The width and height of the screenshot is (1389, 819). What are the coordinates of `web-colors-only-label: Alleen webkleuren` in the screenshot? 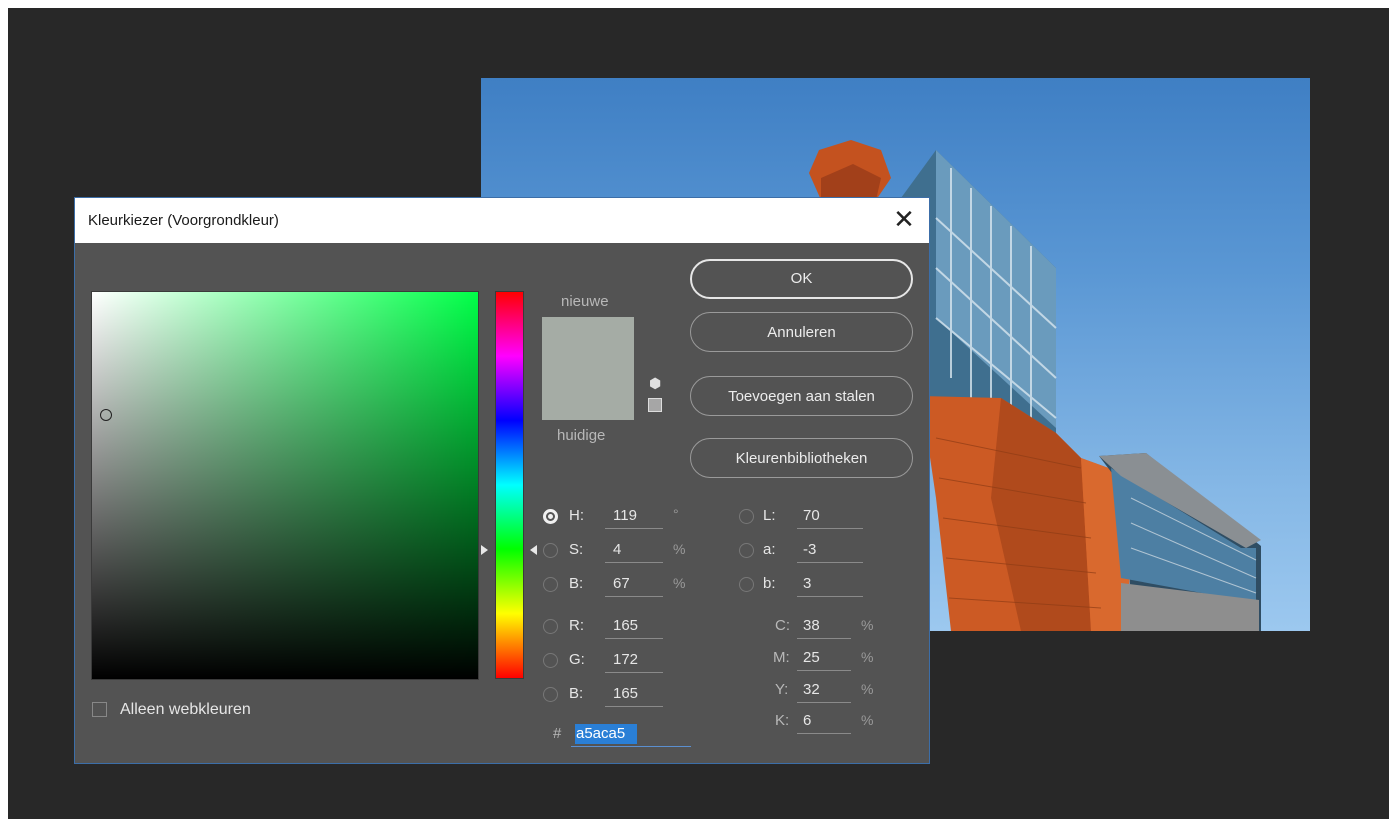 It's located at (185, 709).